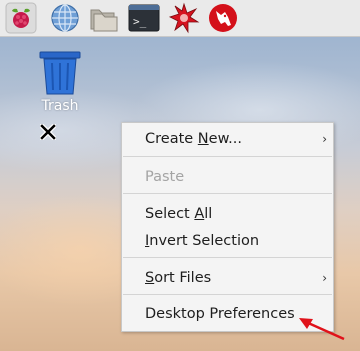  Describe the element at coordinates (227, 214) in the screenshot. I see `menu-item-select-all: Select All` at that location.